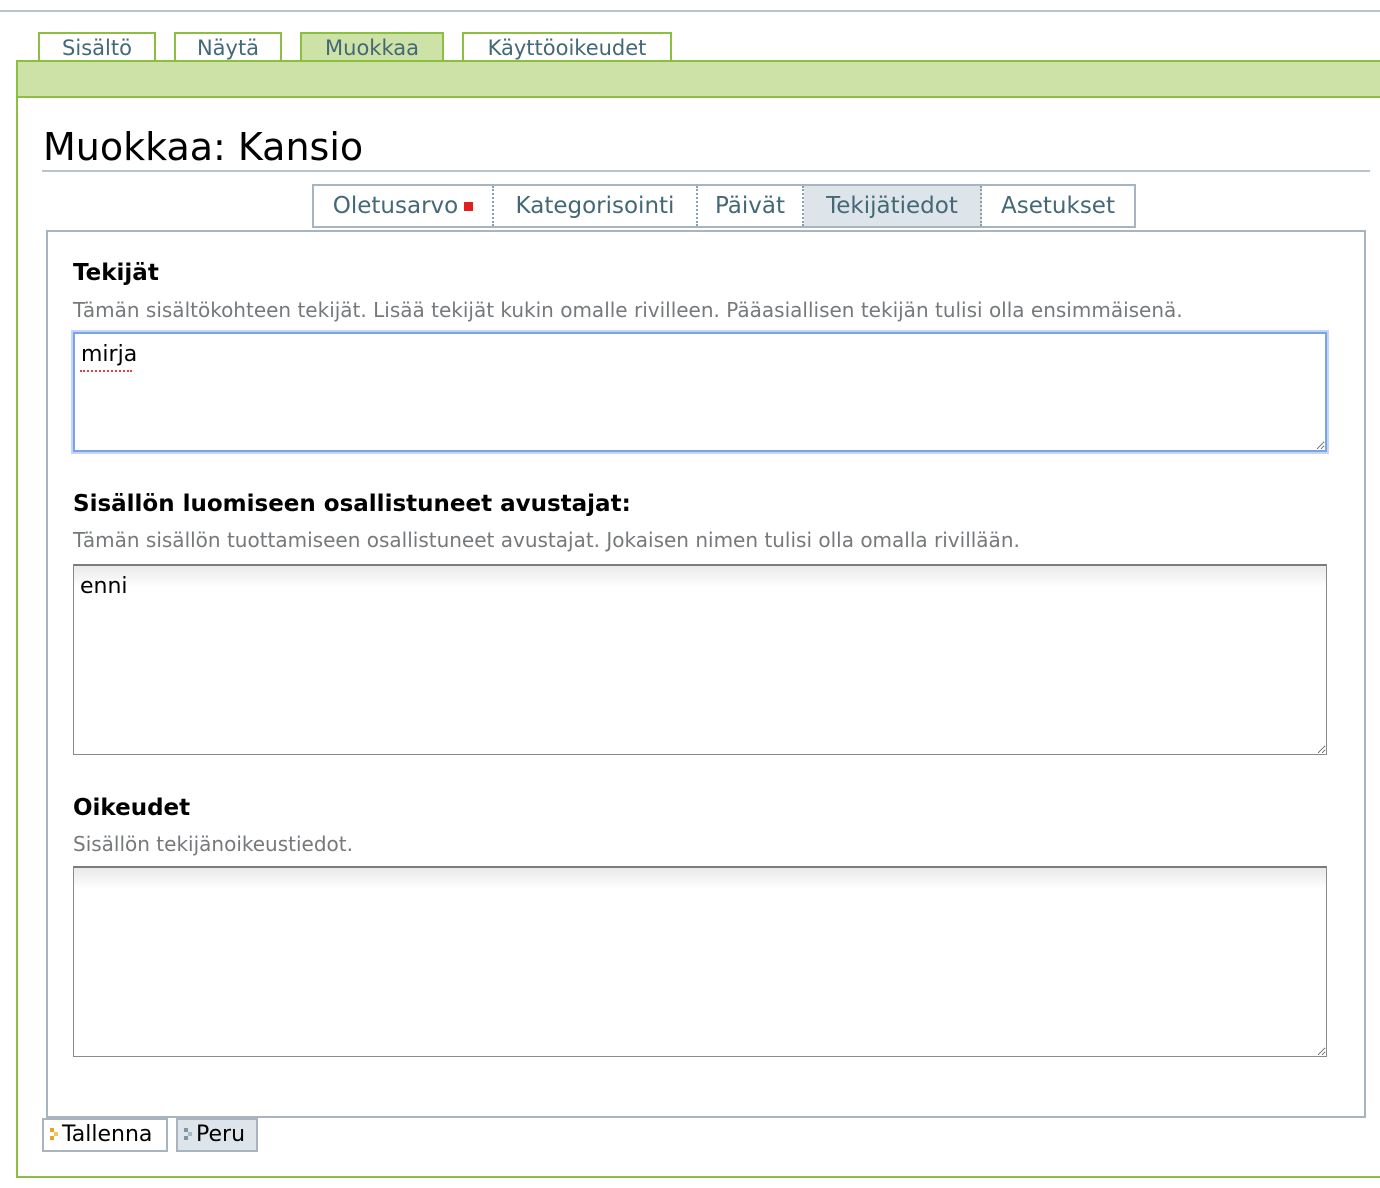  I want to click on tab-paivat: Päivät, so click(751, 206).